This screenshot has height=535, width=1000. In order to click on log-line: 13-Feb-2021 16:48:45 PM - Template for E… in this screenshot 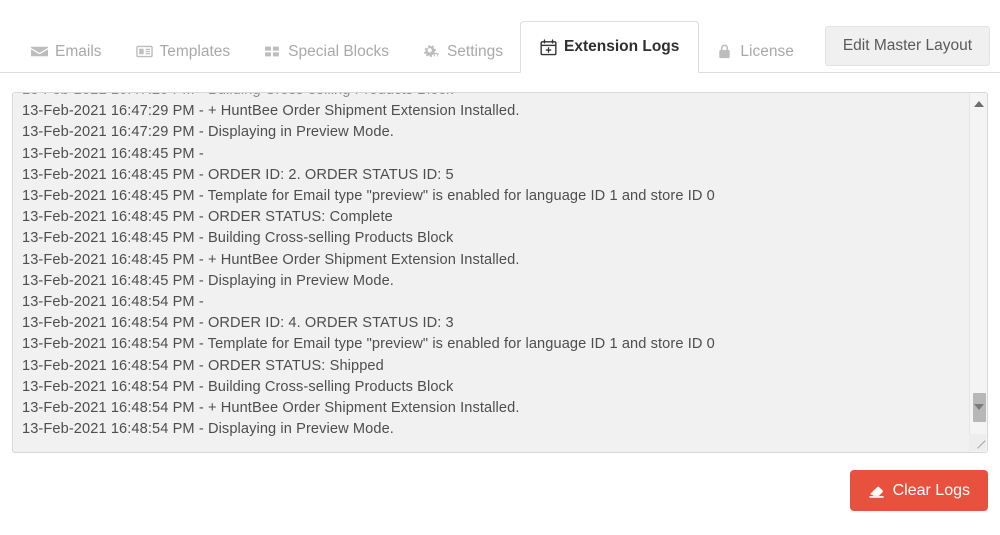, I will do `click(368, 196)`.